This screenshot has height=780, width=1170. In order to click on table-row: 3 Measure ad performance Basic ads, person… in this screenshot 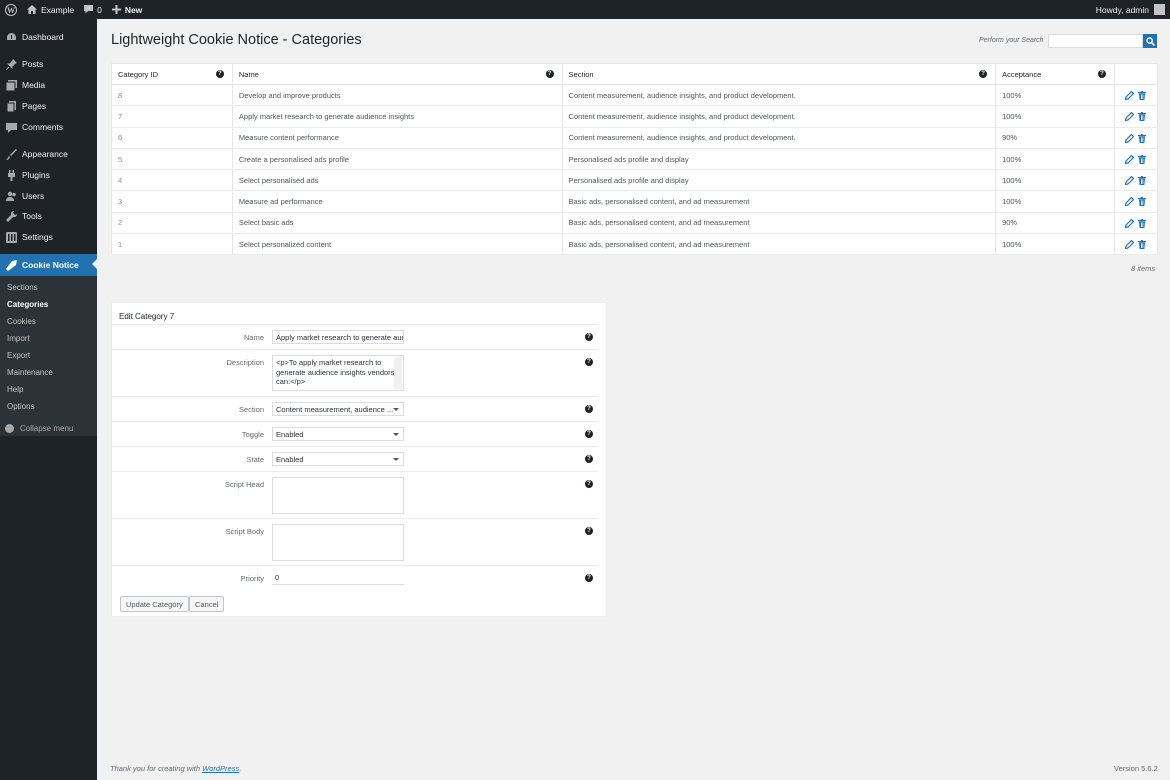, I will do `click(634, 201)`.